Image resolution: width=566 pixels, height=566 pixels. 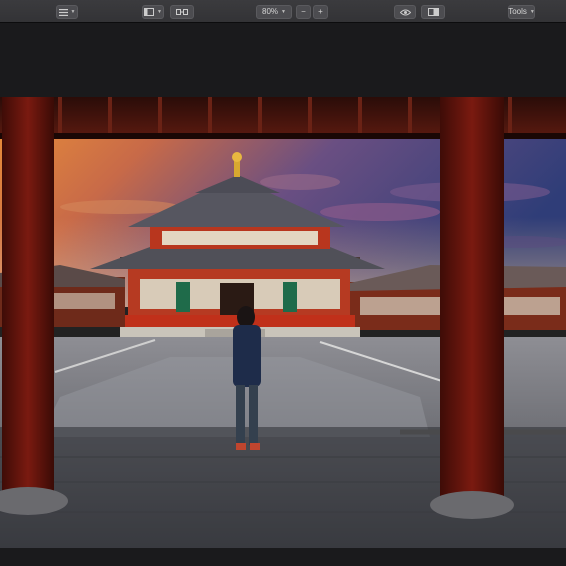 I want to click on split-view-button, so click(x=433, y=12).